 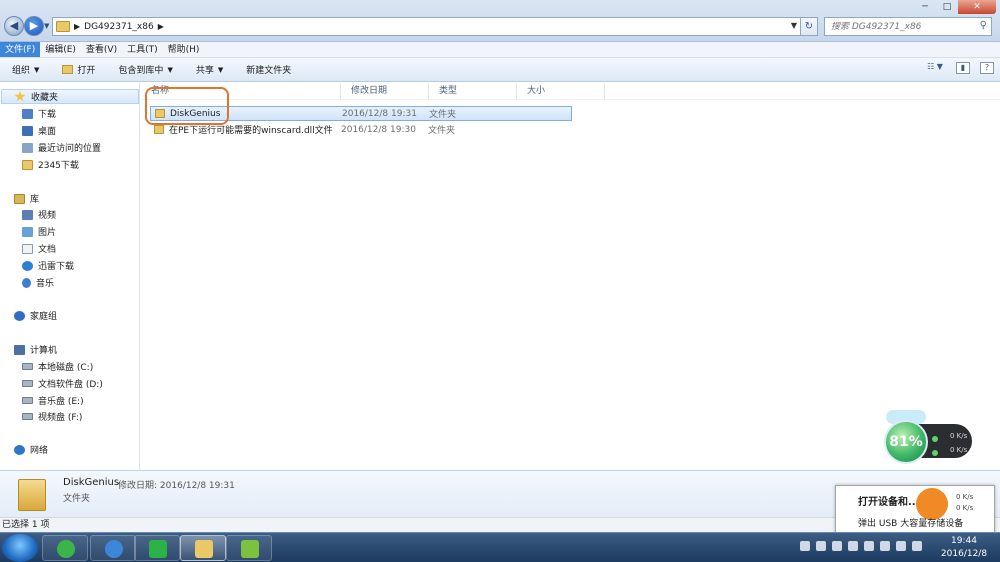 What do you see at coordinates (34, 26) in the screenshot?
I see `forward-button: ▶` at bounding box center [34, 26].